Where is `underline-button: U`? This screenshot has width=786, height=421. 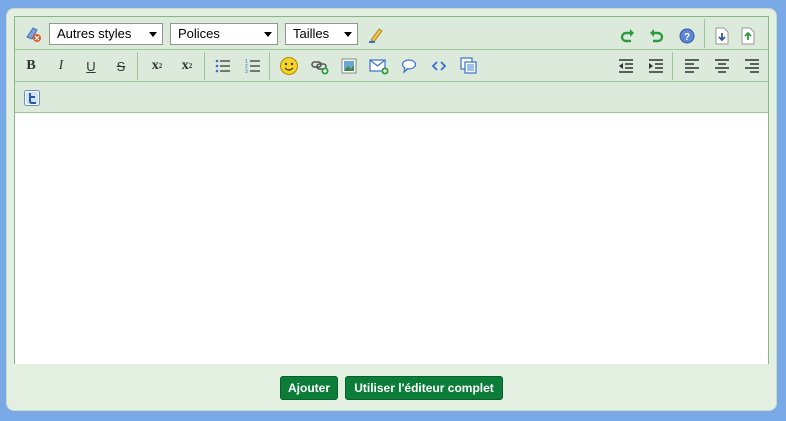
underline-button: U is located at coordinates (91, 66).